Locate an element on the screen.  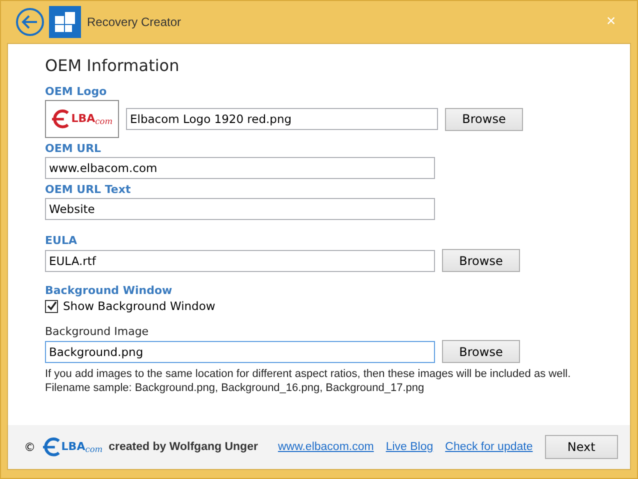
field-label: Background Image is located at coordinates (97, 331).